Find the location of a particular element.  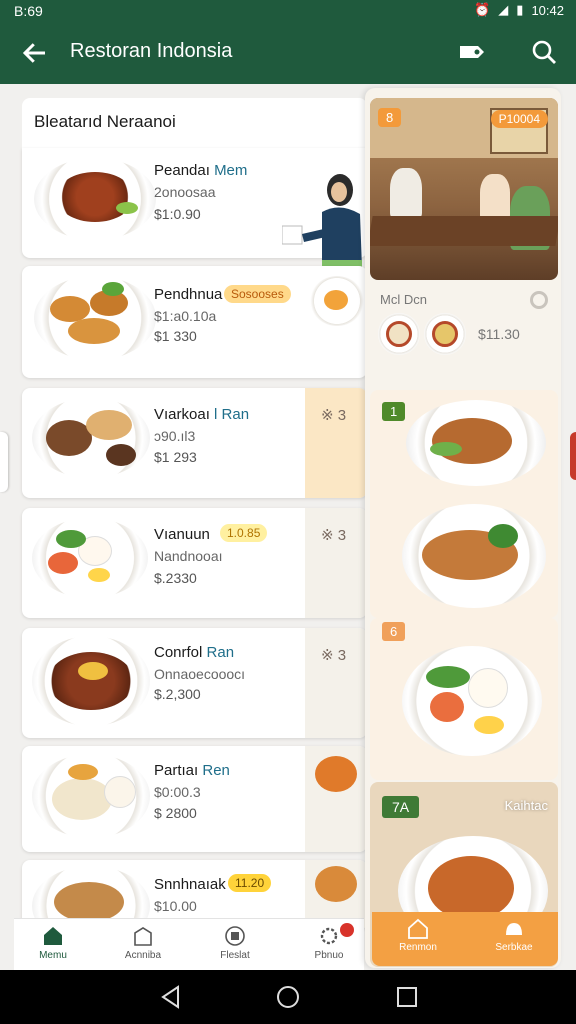

panel-price: $11.30 is located at coordinates (499, 334).